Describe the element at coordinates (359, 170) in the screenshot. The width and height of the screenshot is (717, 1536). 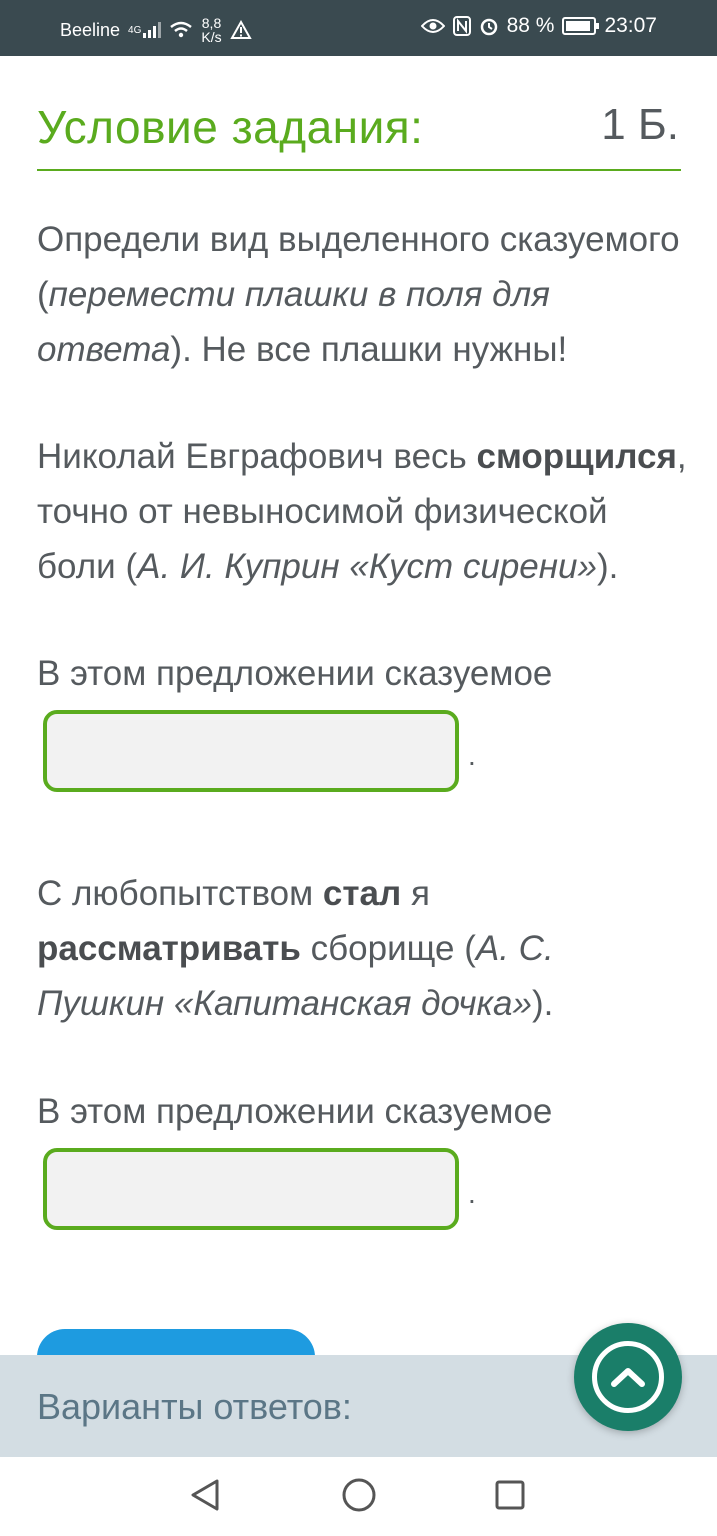
I see `title-divider` at that location.